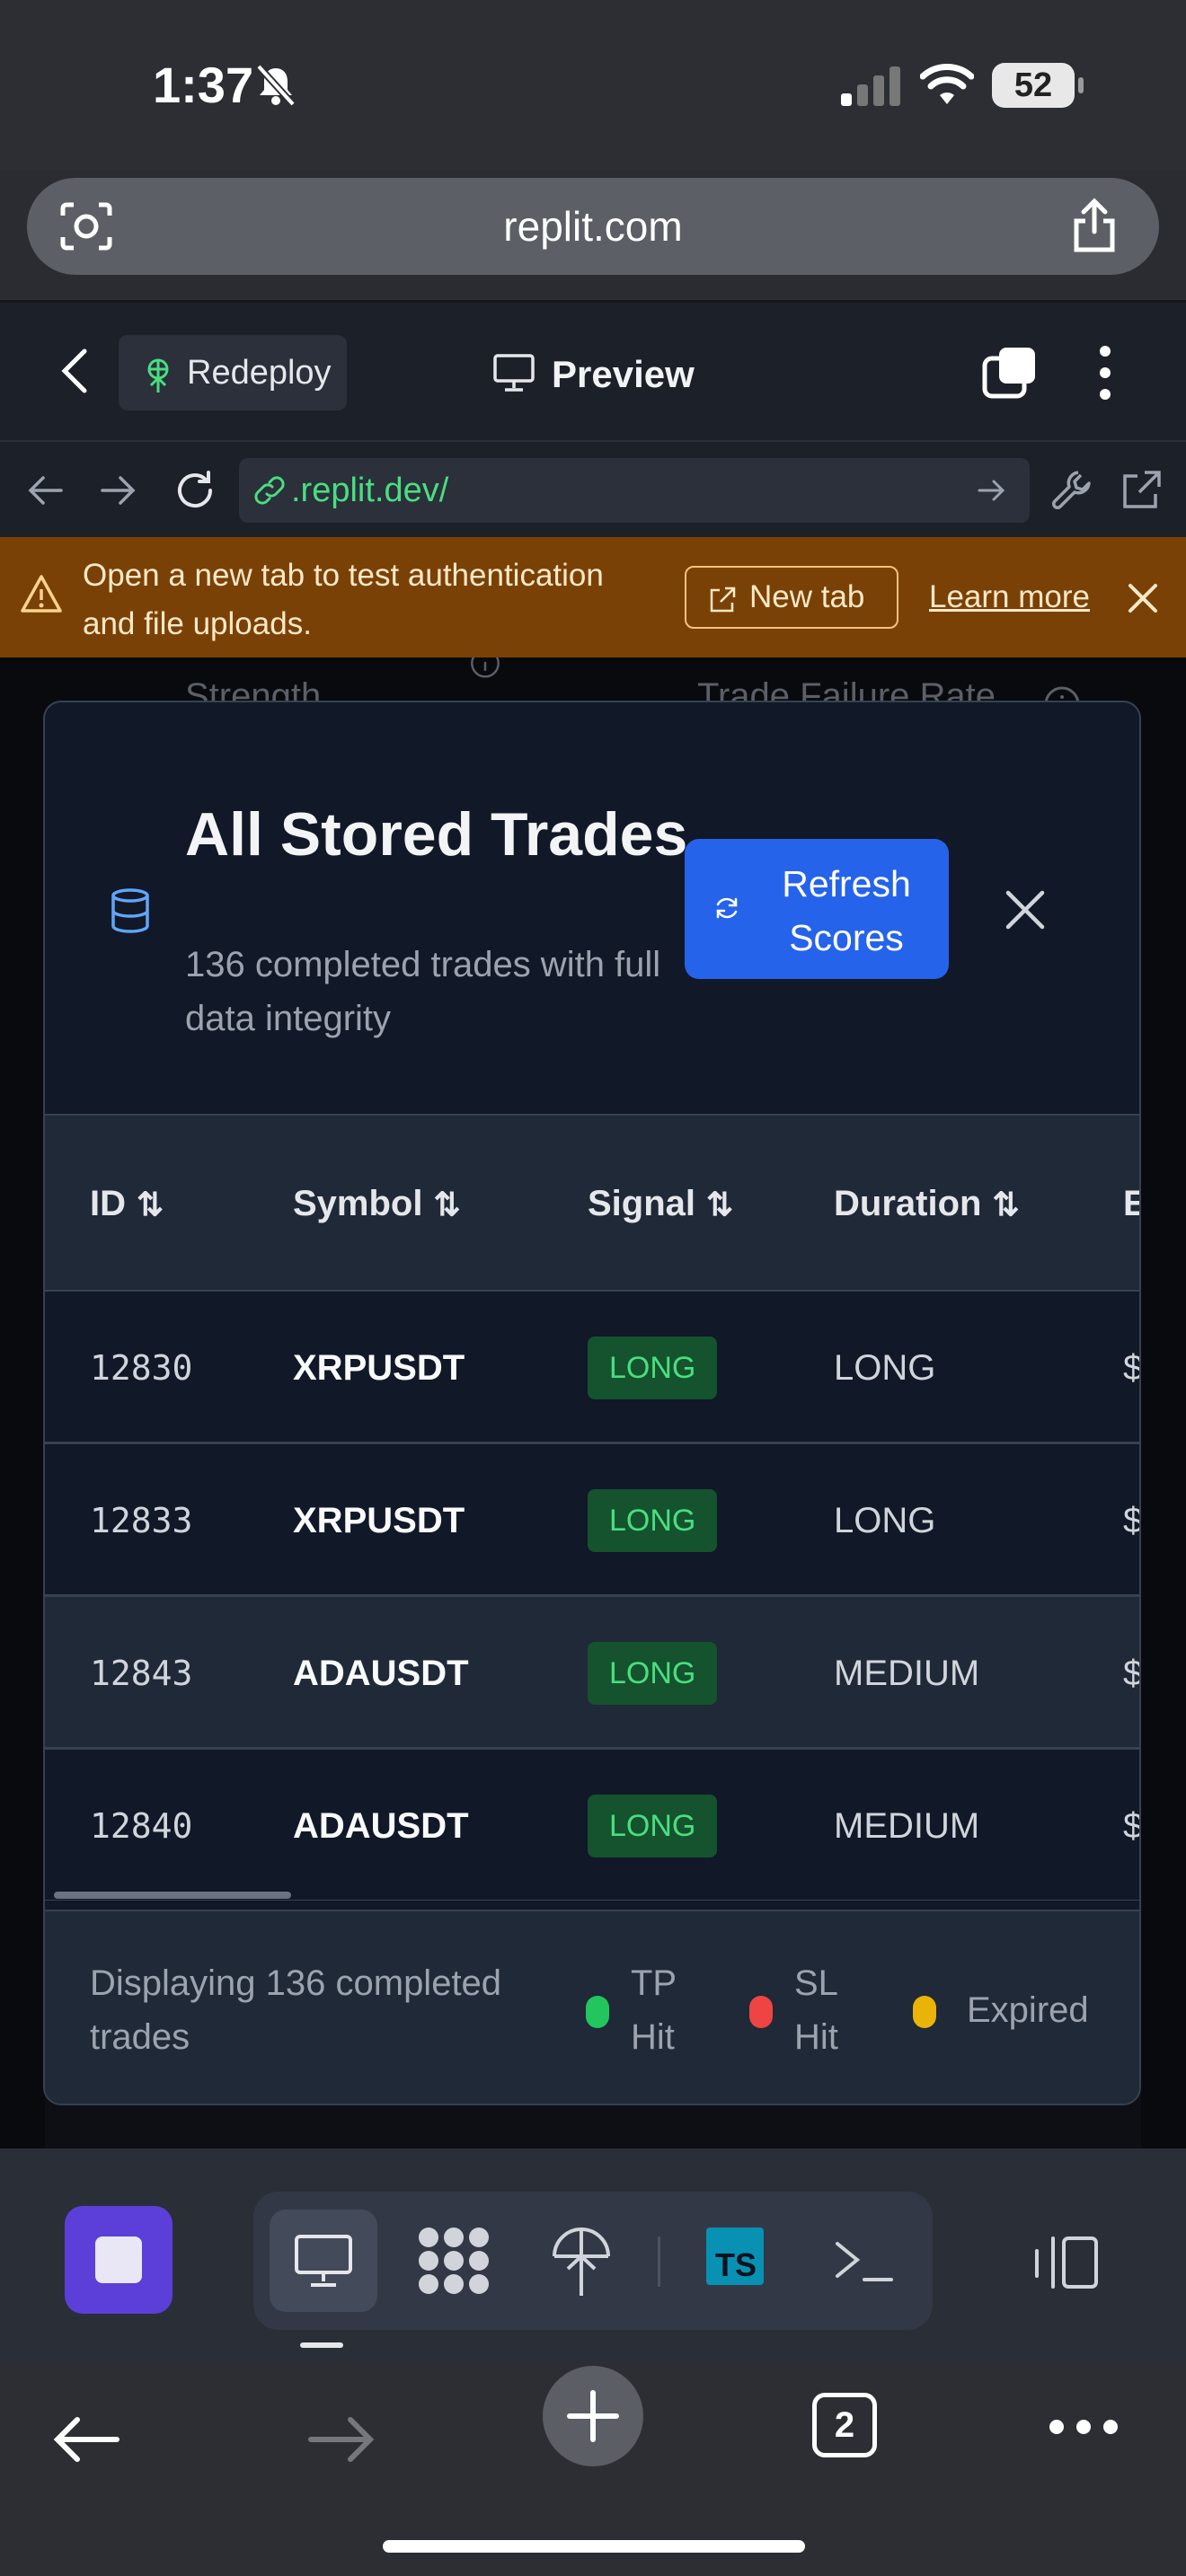 The image size is (1186, 2576). I want to click on url-text: replit.com, so click(593, 226).